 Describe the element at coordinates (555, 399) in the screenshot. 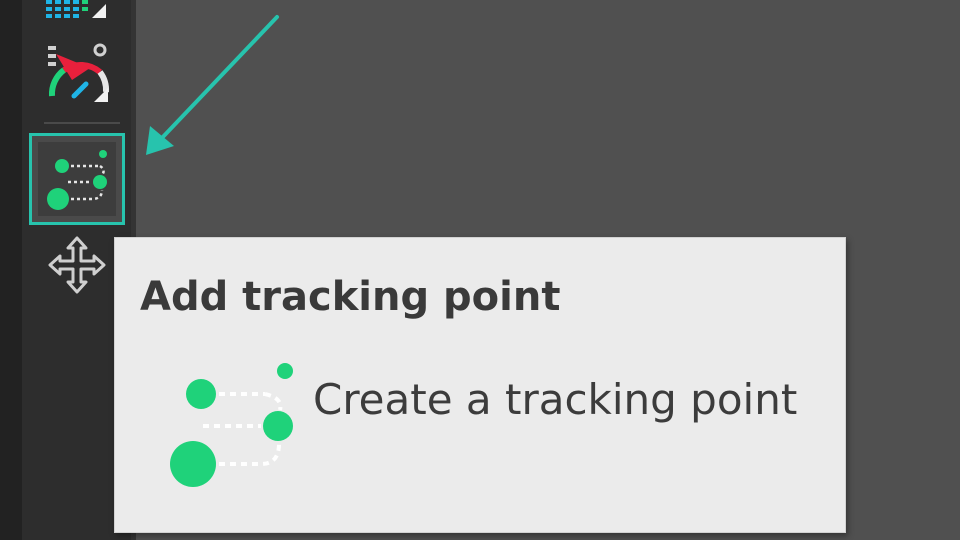

I see `tooltip-description: Create a tracking point` at that location.